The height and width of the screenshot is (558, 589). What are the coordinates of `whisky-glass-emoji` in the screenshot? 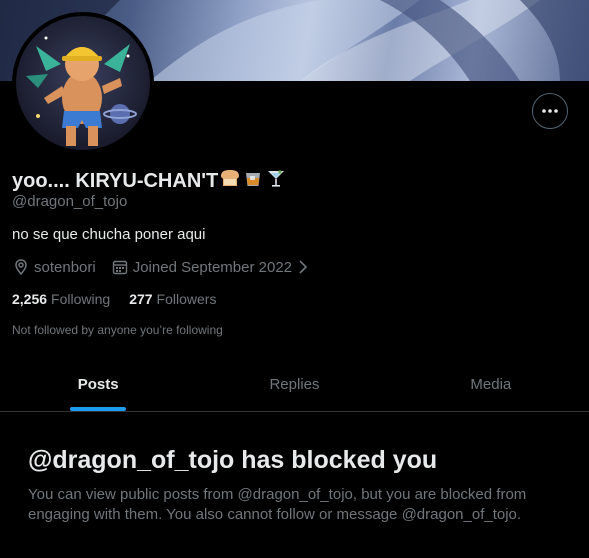 It's located at (253, 181).